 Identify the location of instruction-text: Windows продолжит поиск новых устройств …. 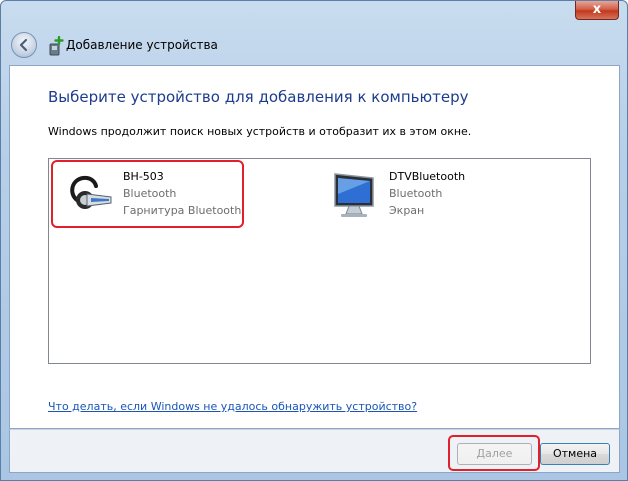
(260, 131).